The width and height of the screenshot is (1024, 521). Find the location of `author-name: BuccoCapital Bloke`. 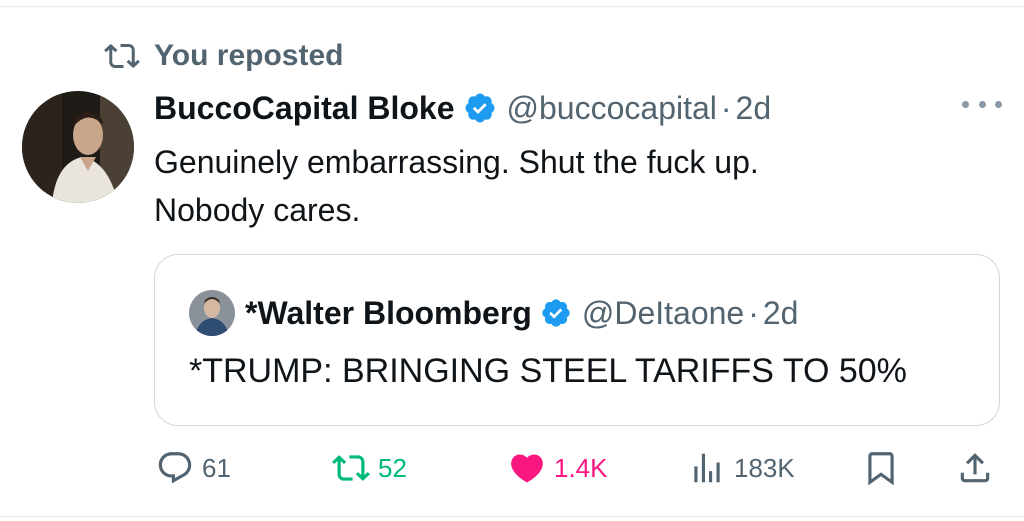

author-name: BuccoCapital Bloke is located at coordinates (304, 108).